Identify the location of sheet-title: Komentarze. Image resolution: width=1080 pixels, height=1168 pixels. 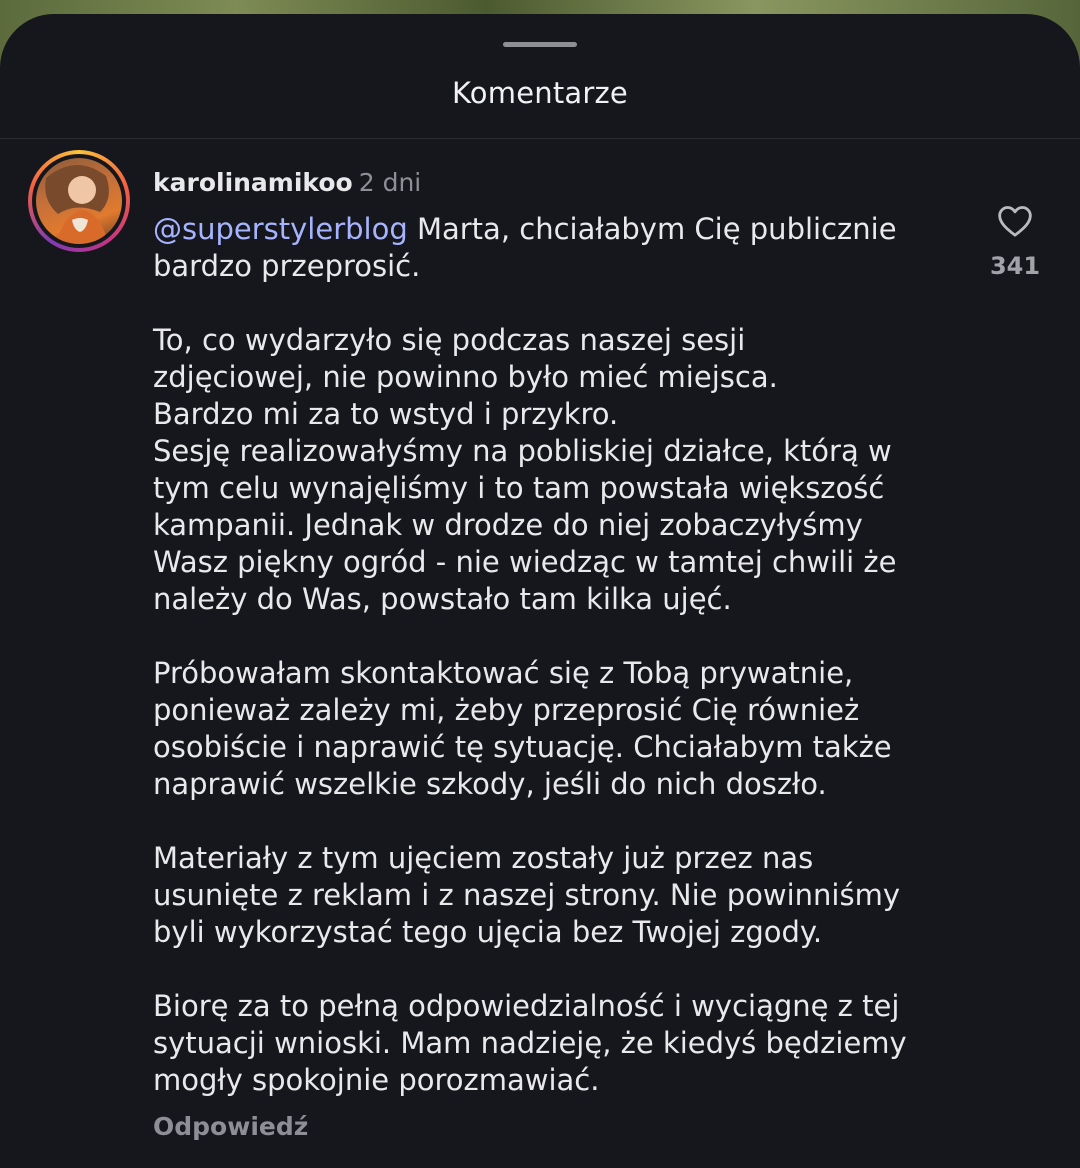
(540, 93).